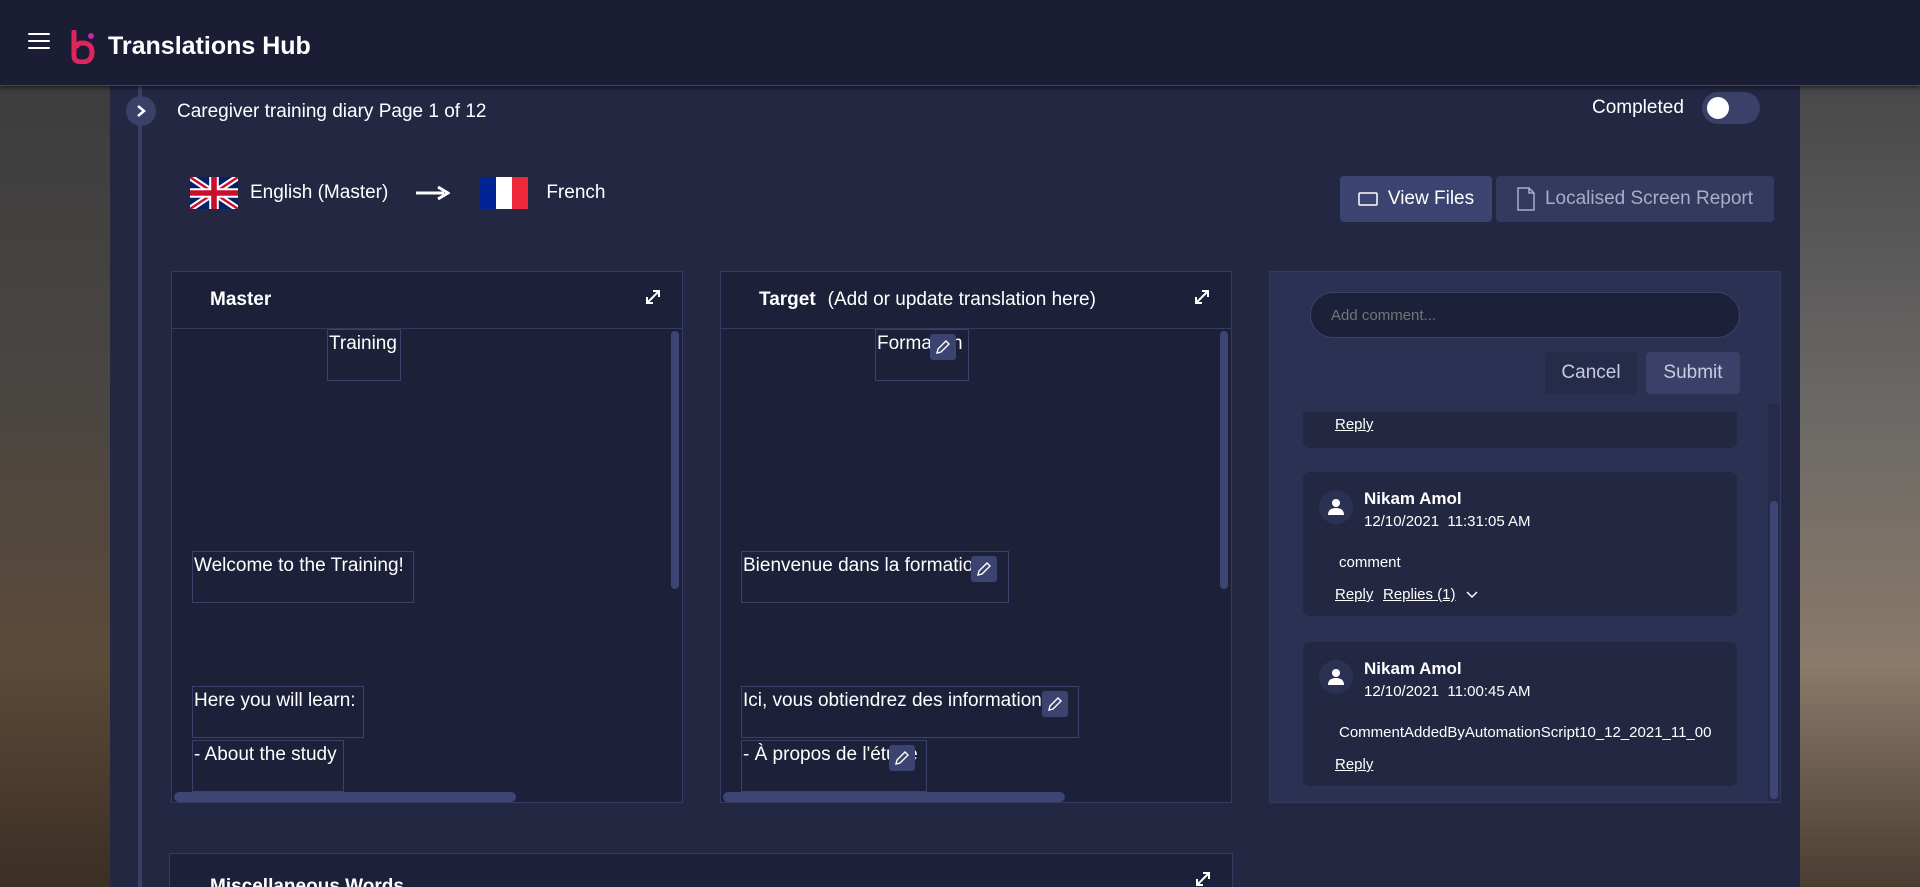 Image resolution: width=1920 pixels, height=887 pixels. I want to click on miscellaneous-words-pane: Miscellaneous Words, so click(701, 870).